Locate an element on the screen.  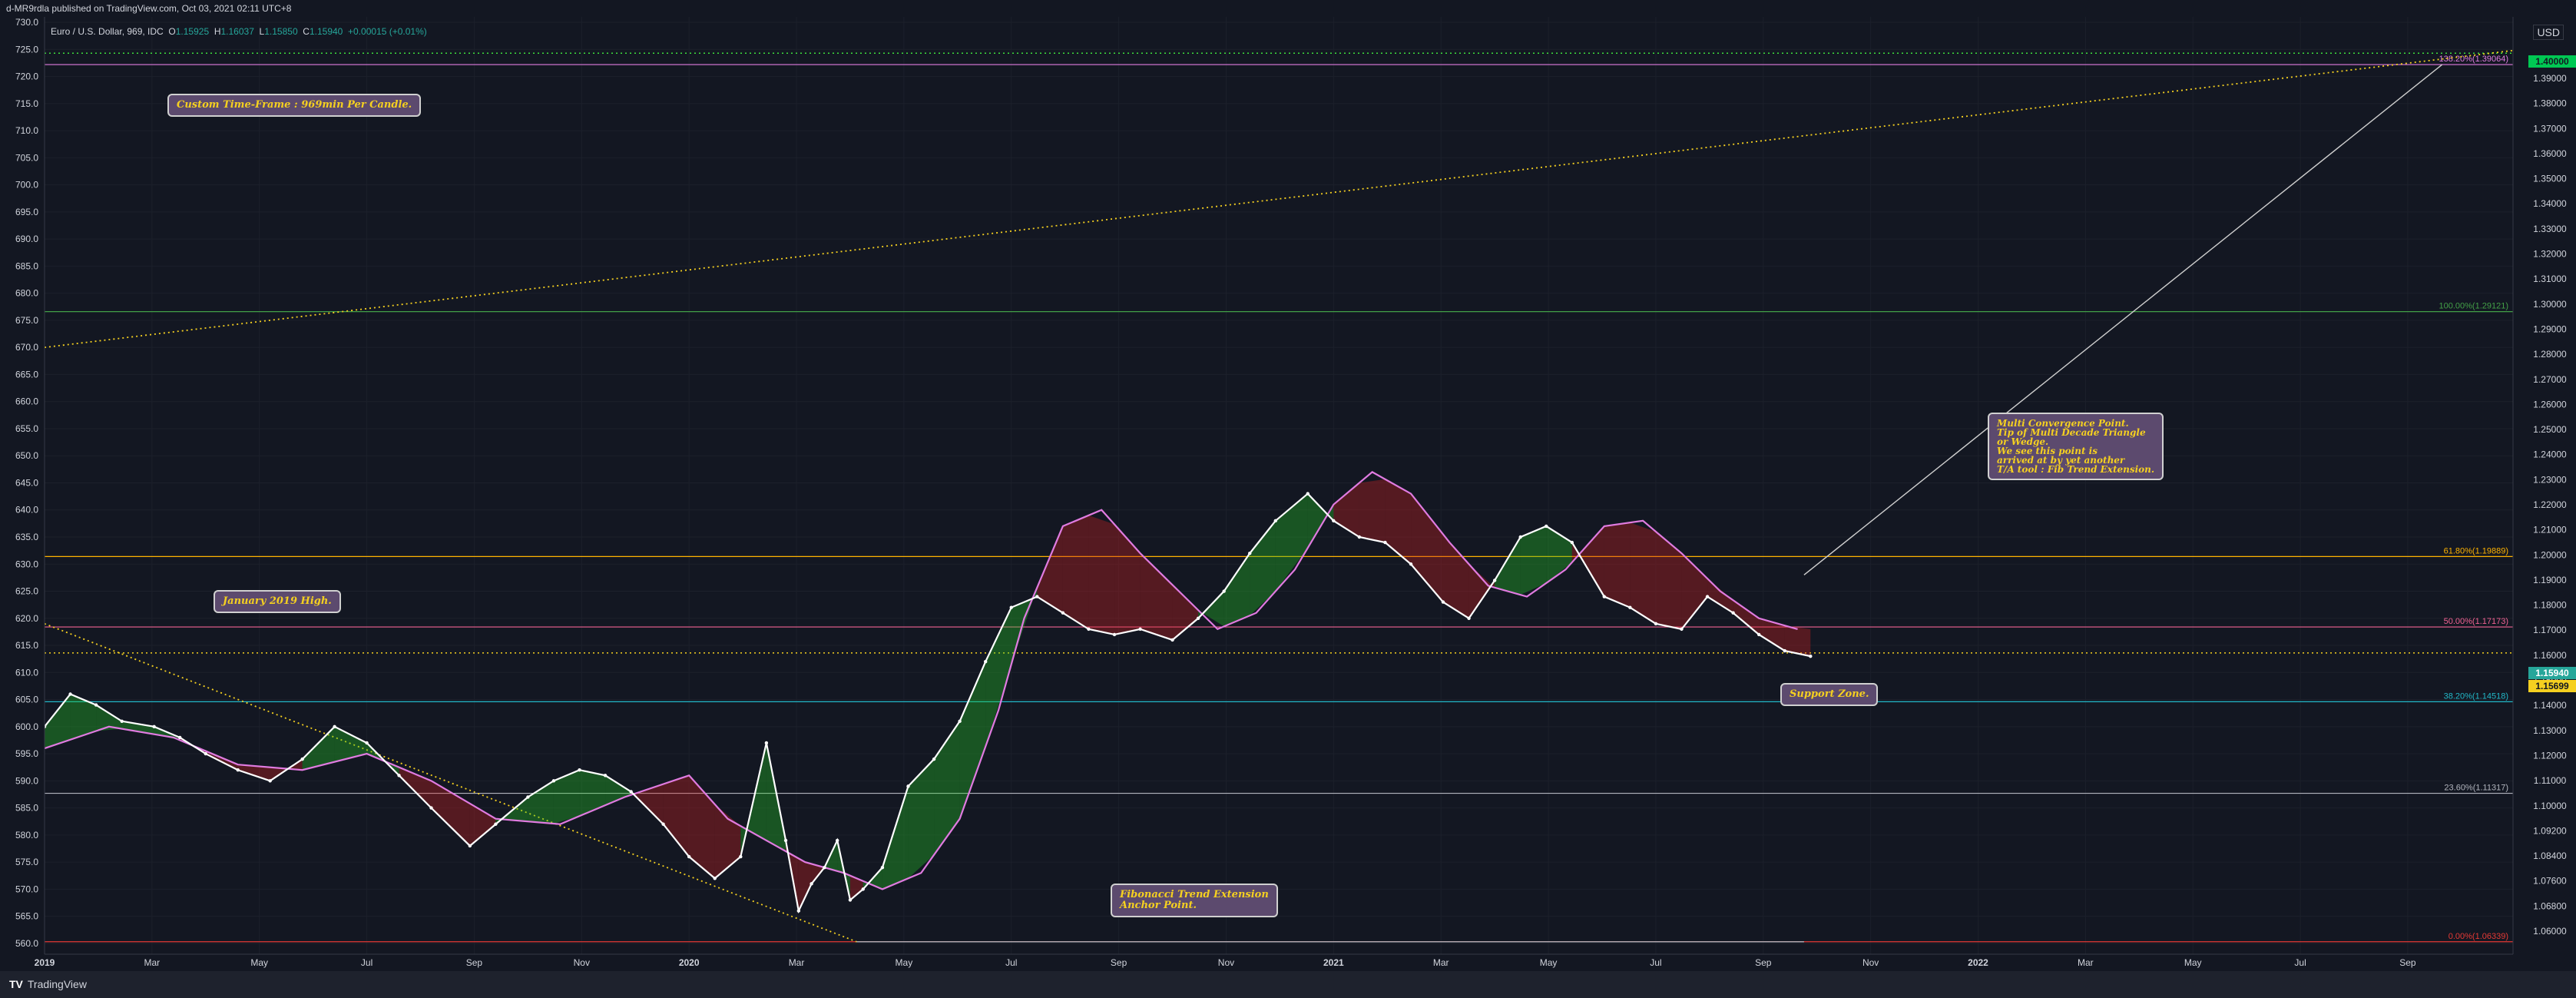
left-tick-label: 585.0 is located at coordinates (26, 808).